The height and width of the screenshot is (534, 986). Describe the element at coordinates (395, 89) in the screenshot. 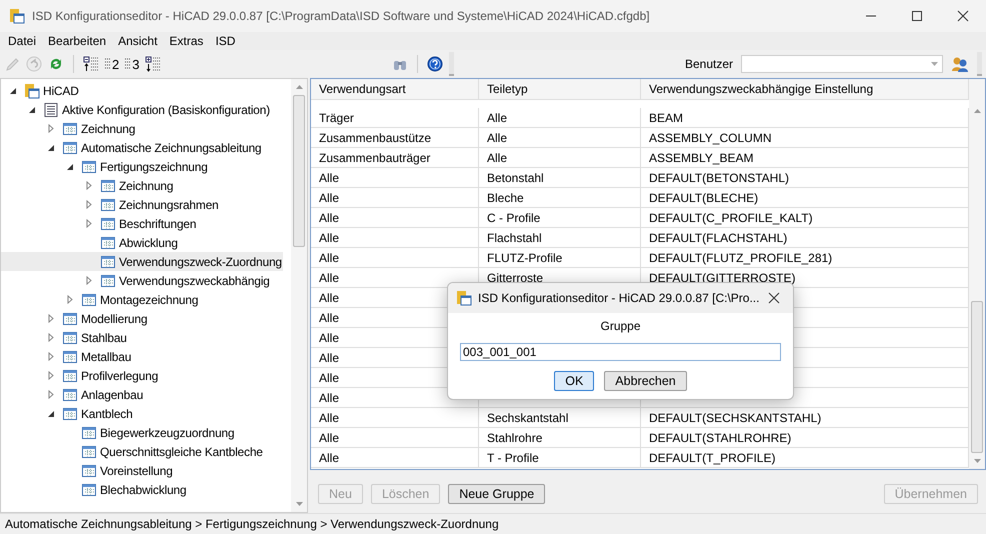

I see `column-header: Verwendungsart` at that location.